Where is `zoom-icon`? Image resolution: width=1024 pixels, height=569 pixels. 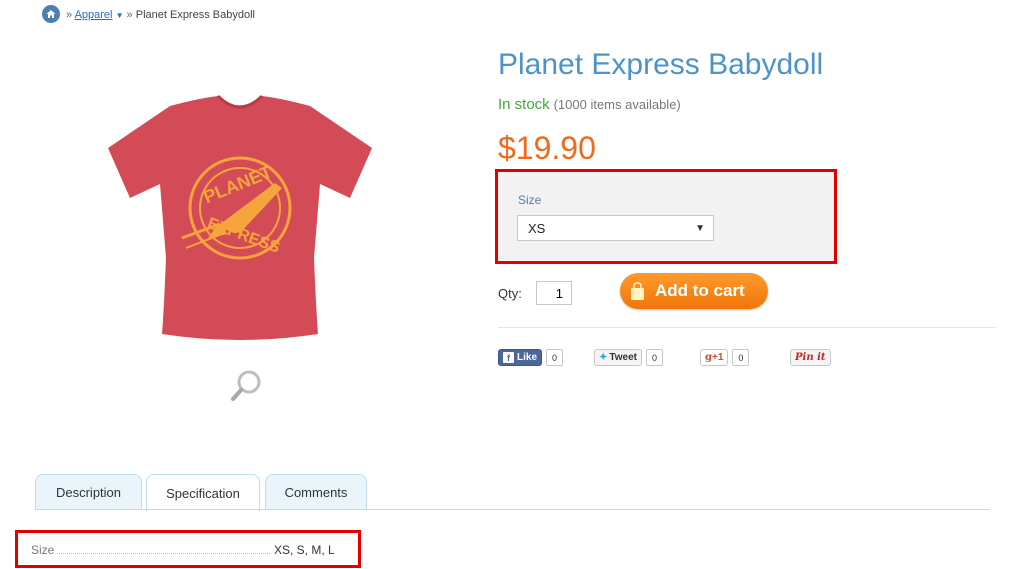
zoom-icon is located at coordinates (246, 386).